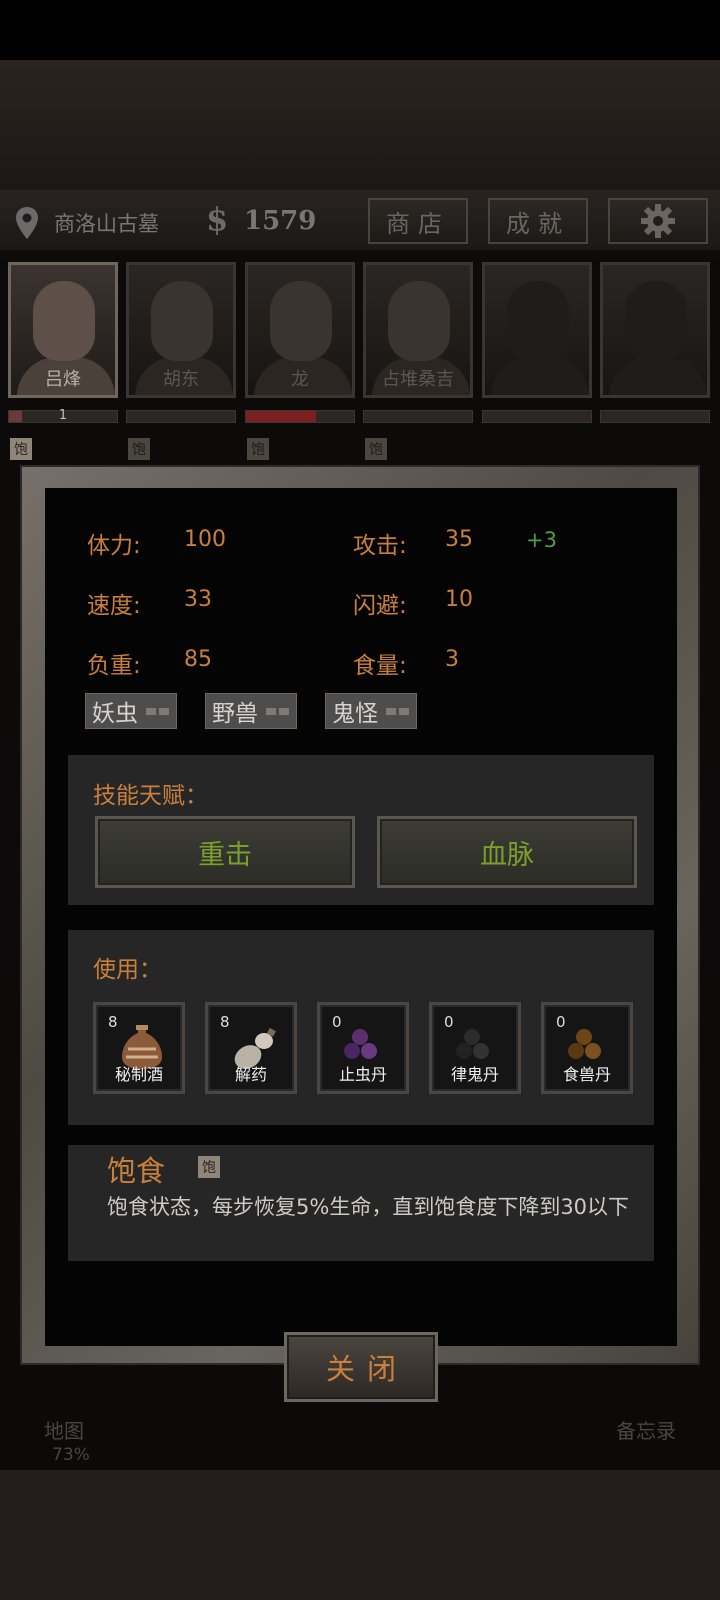 This screenshot has height=1600, width=720. What do you see at coordinates (136, 1171) in the screenshot?
I see `effect-name: 饱食` at bounding box center [136, 1171].